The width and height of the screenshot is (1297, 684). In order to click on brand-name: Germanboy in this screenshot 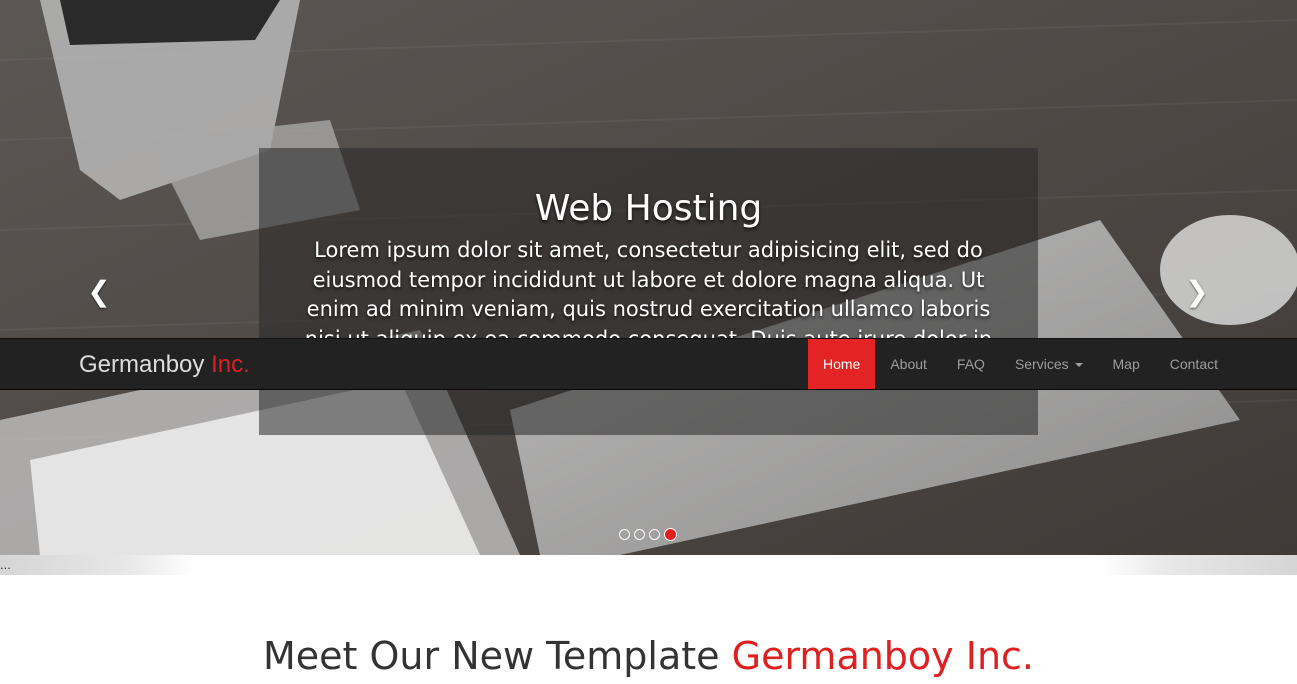, I will do `click(142, 364)`.